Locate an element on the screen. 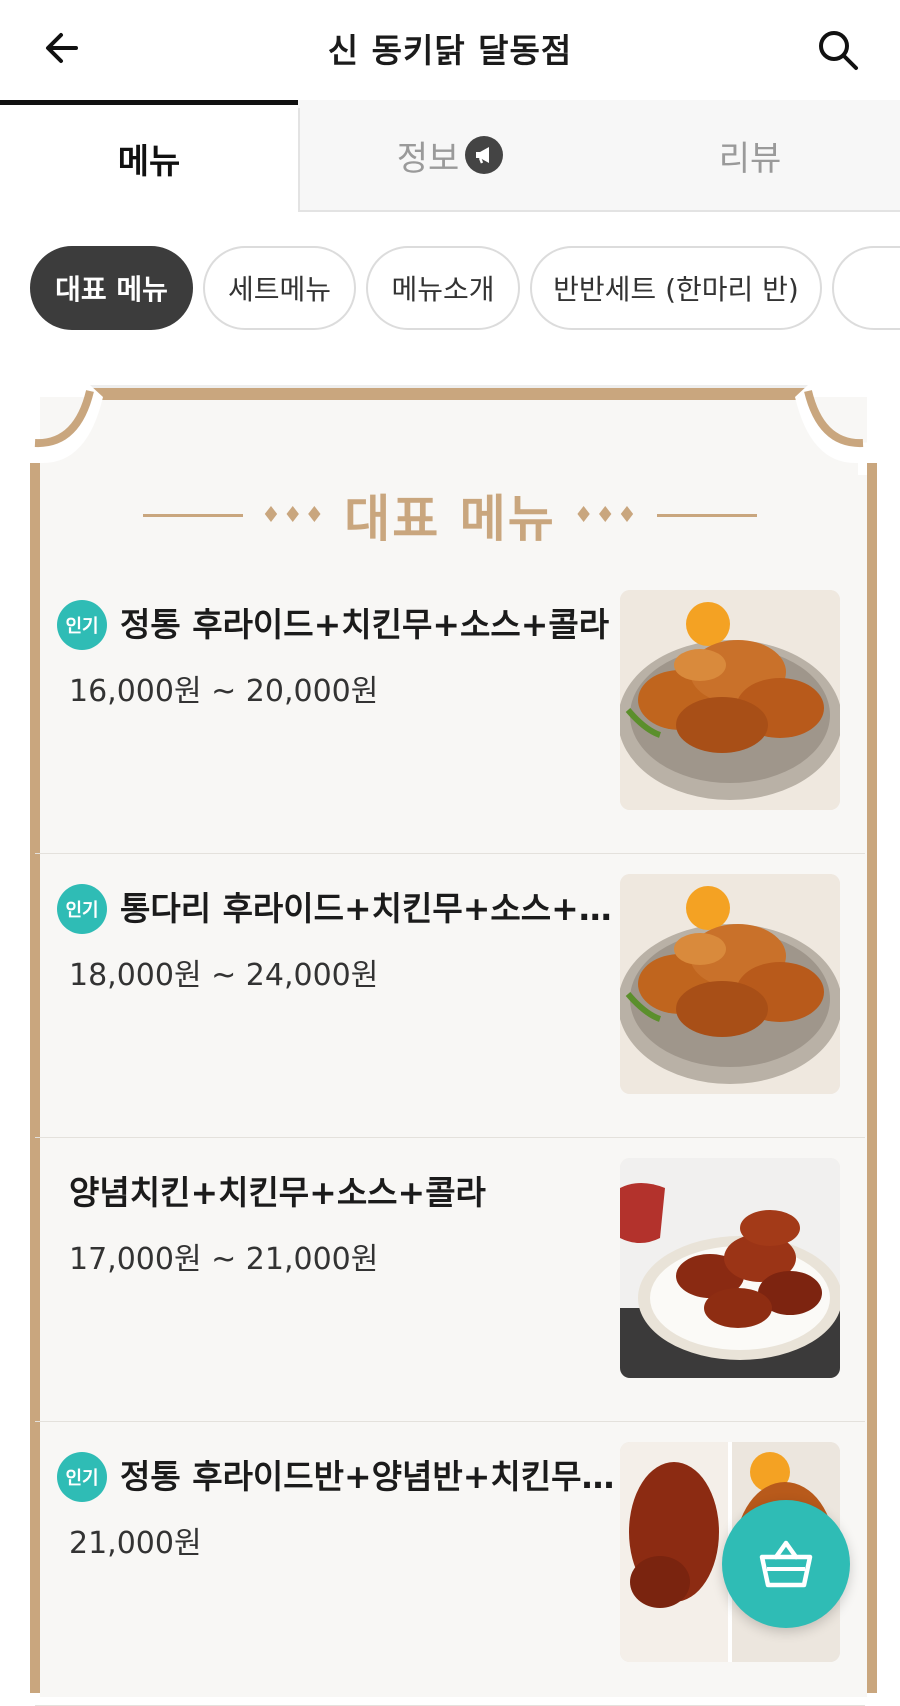  category-chips: 대표 메뉴 세트메뉴 메뉴소개 반반세트 (한마리 반) is located at coordinates (450, 286).